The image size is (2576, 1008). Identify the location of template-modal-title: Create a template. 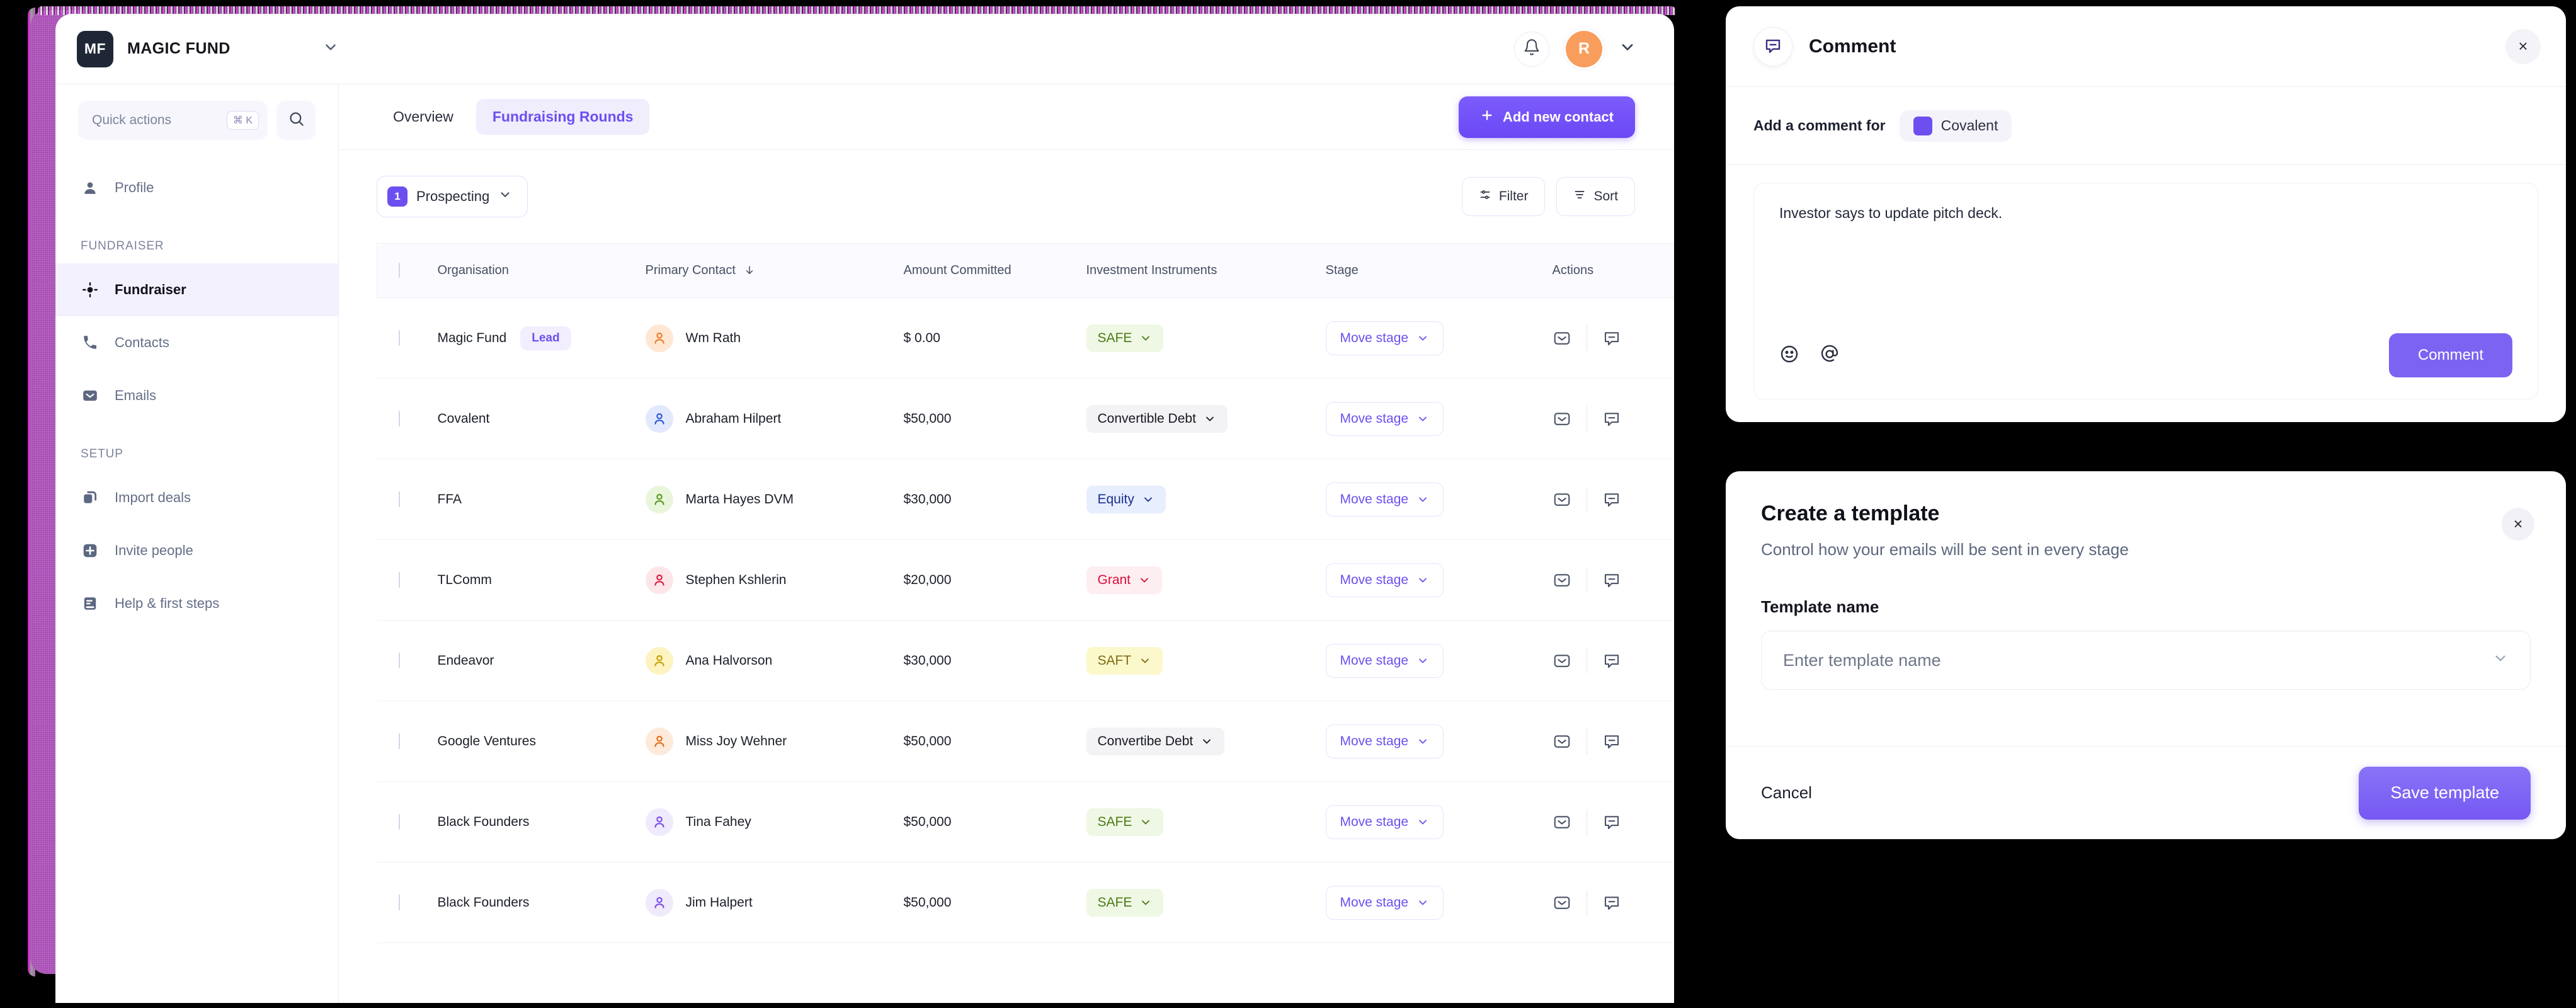
(1850, 513).